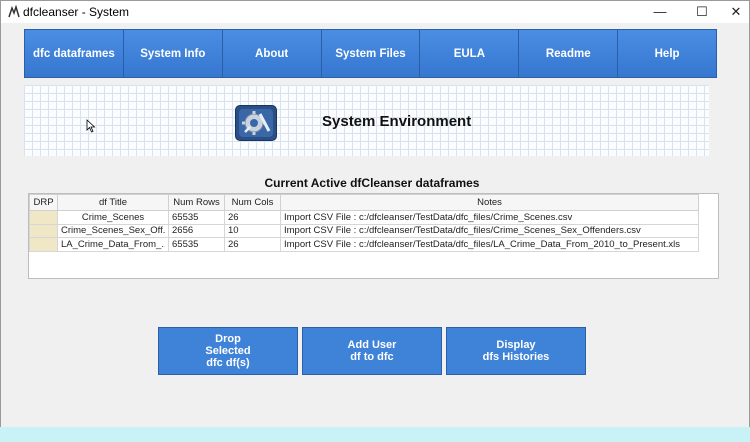 This screenshot has height=442, width=750. Describe the element at coordinates (76, 12) in the screenshot. I see `window-title: dfcleanser - System` at that location.